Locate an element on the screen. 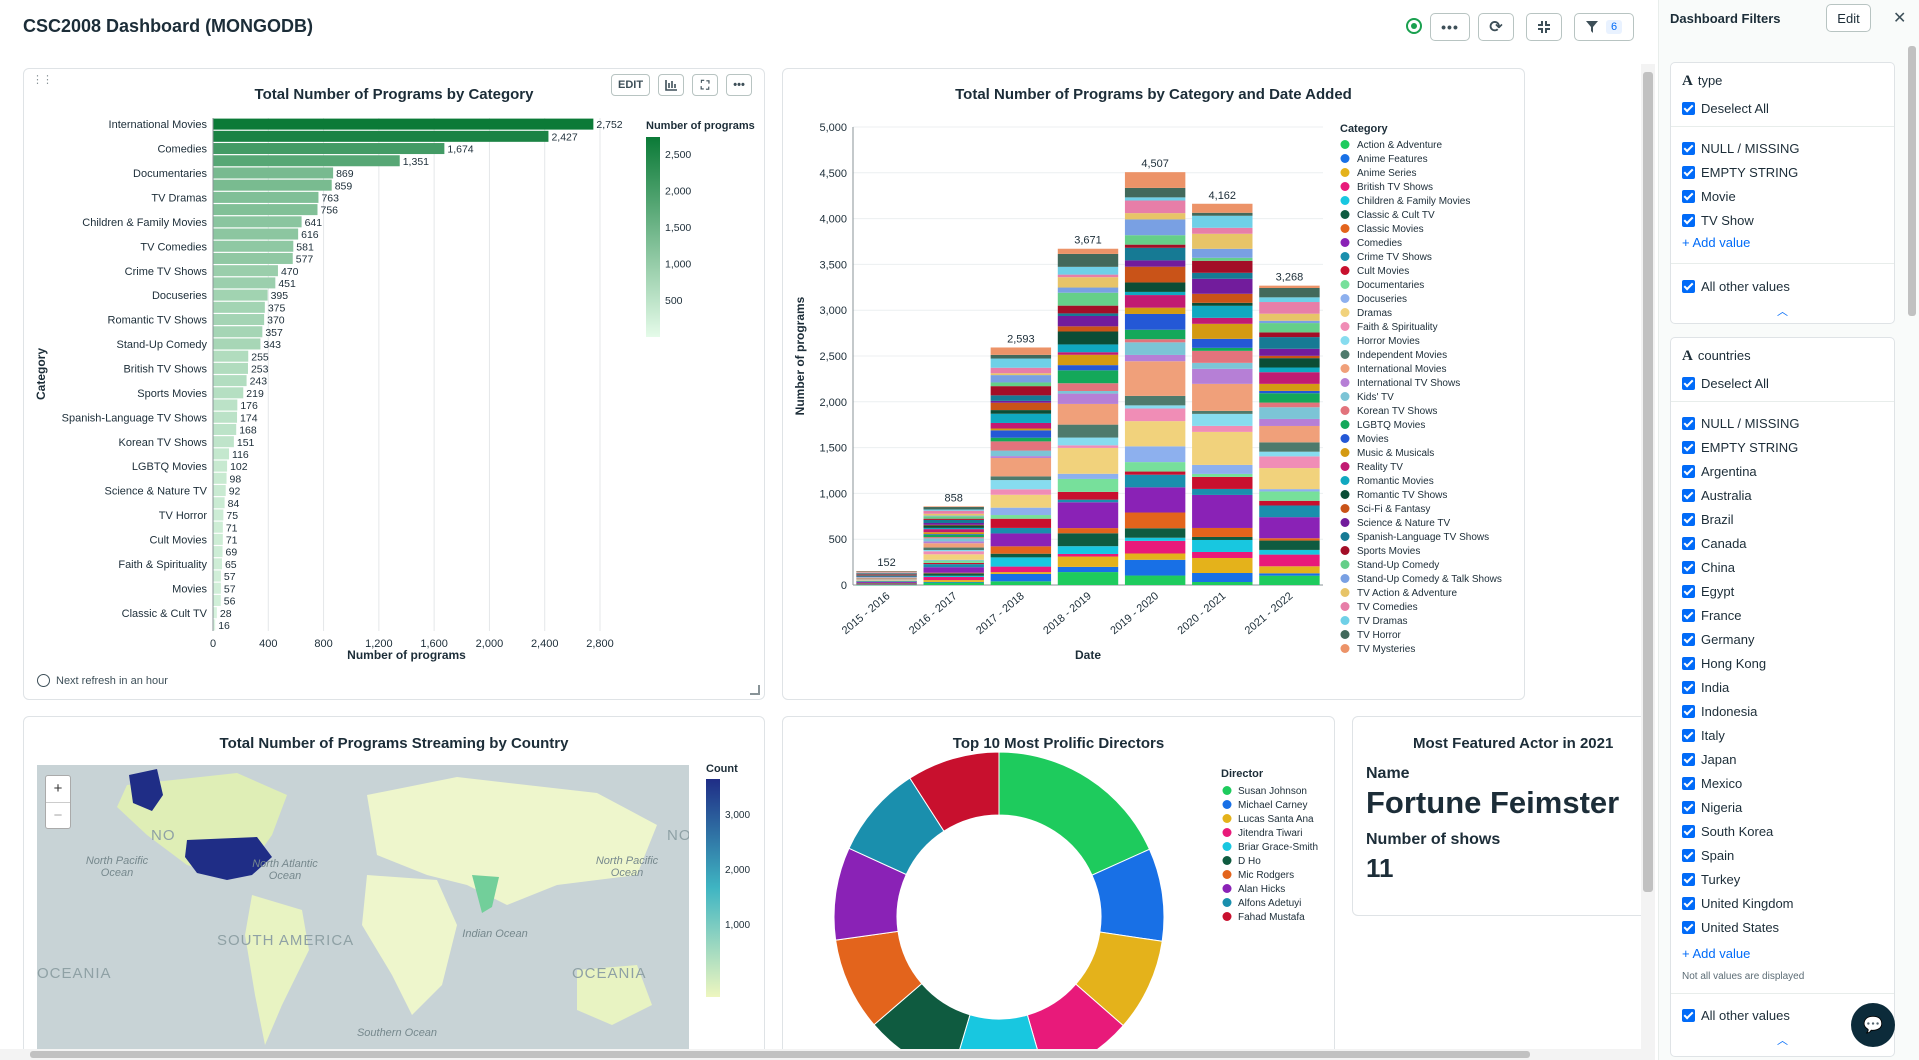 This screenshot has width=1919, height=1060. chevron-up-icon: ︿ is located at coordinates (1782, 311).